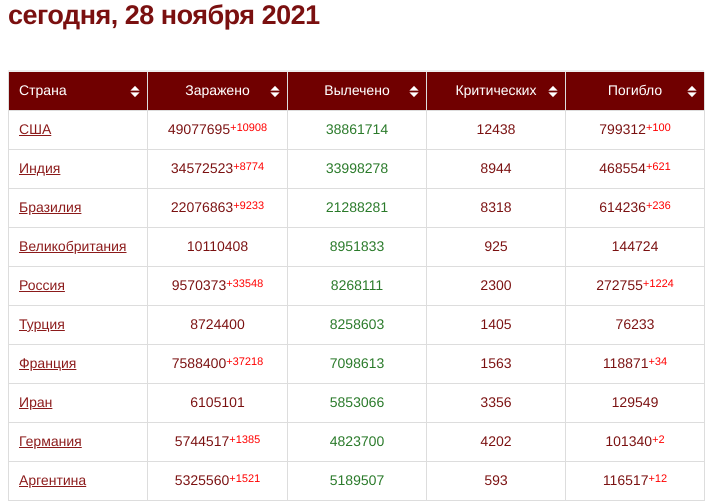 The image size is (714, 503). I want to click on country-link: США, so click(35, 129).